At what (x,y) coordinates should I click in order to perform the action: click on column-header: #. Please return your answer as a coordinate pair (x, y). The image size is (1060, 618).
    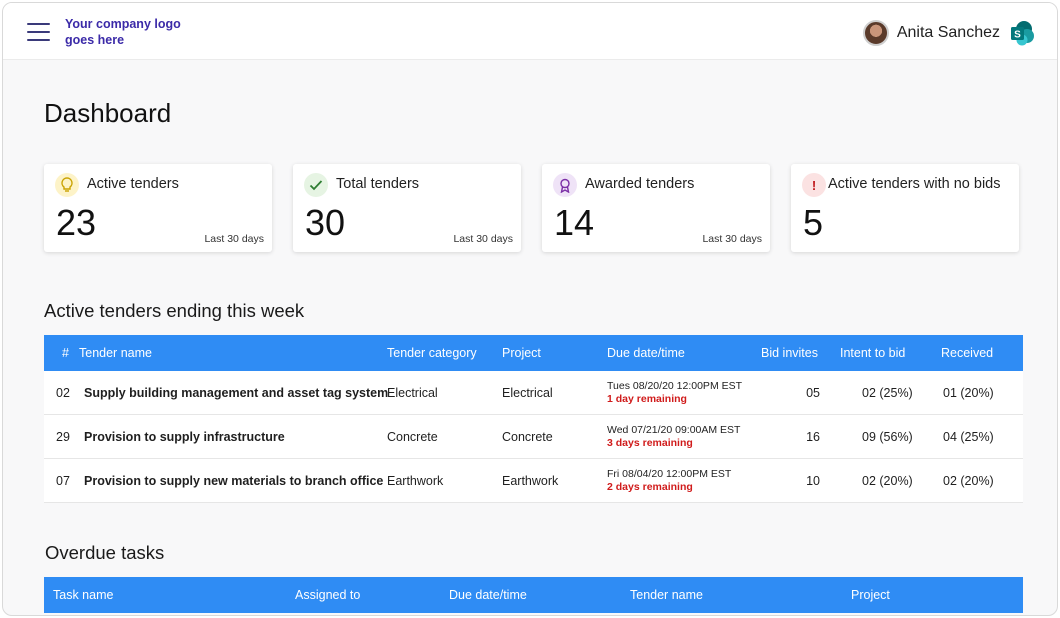
    Looking at the image, I should click on (65, 353).